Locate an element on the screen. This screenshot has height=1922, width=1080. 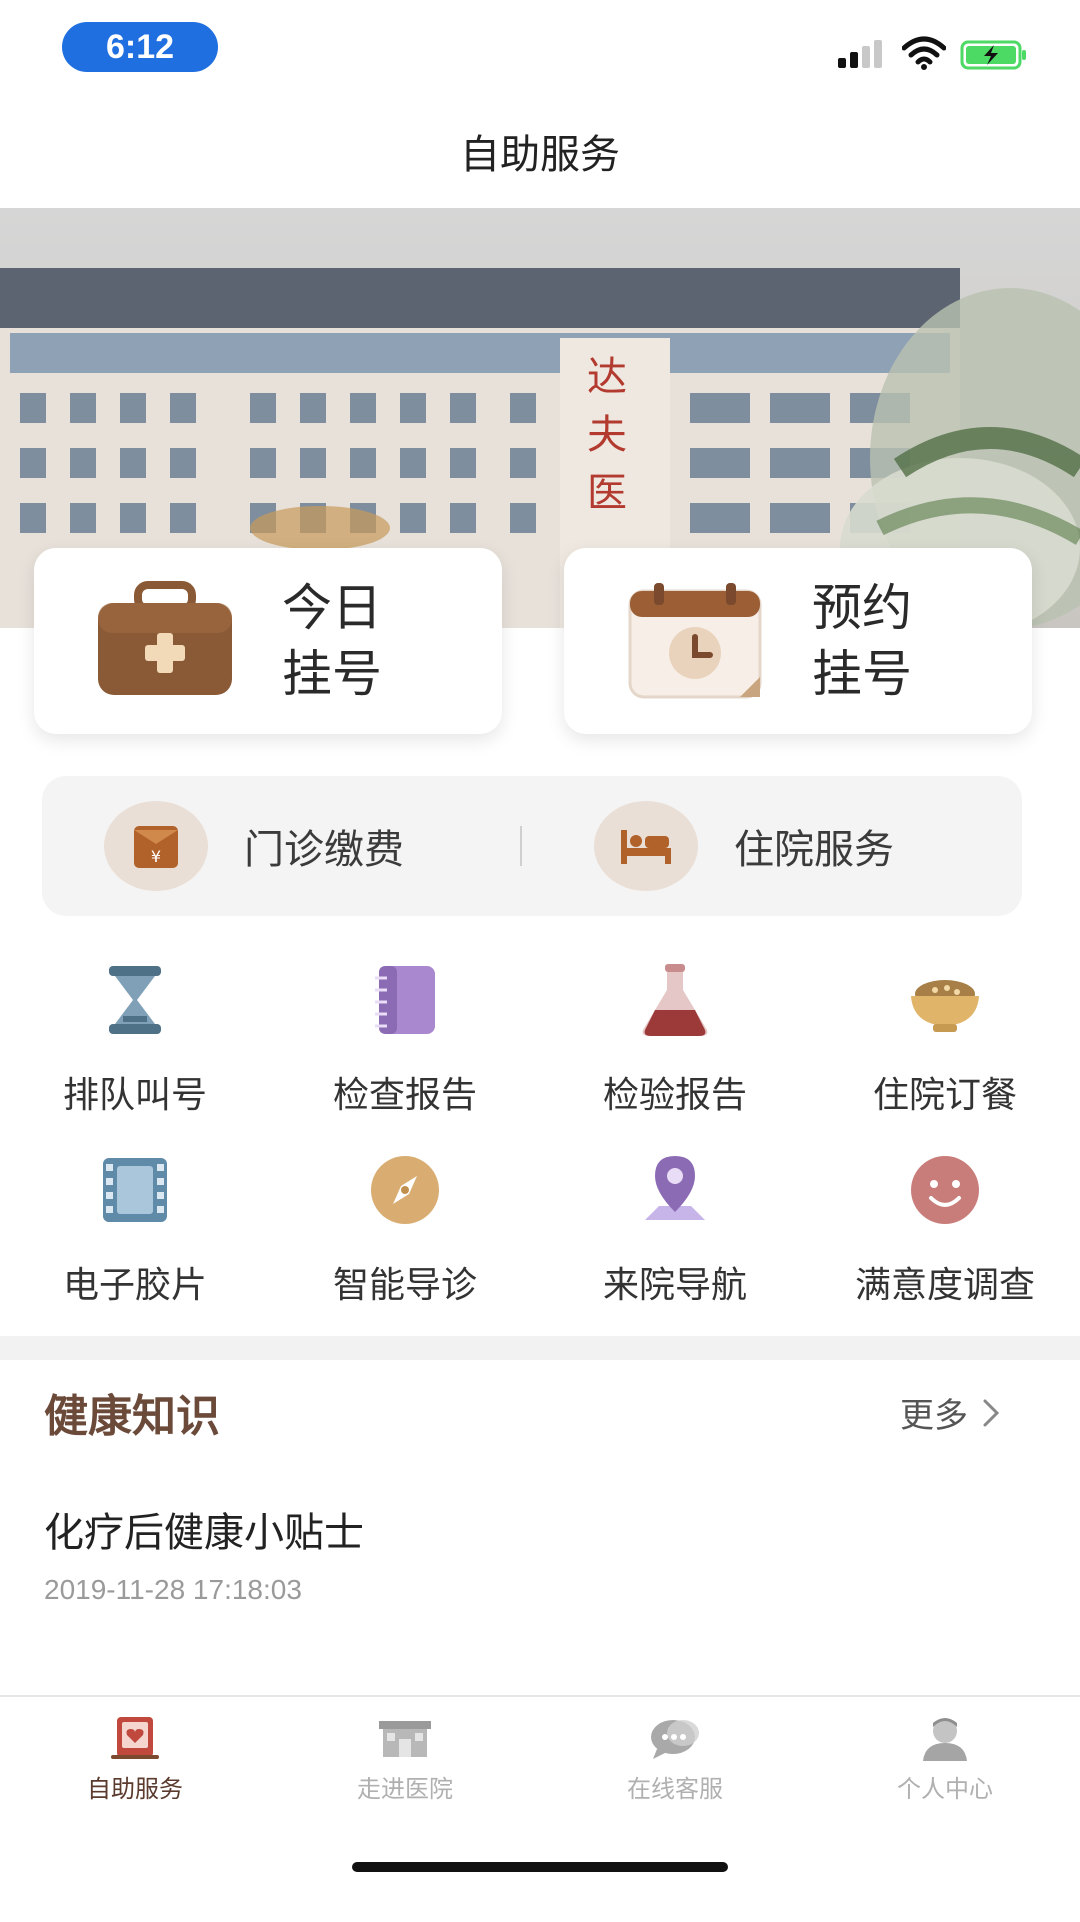
section-divider is located at coordinates (540, 1348).